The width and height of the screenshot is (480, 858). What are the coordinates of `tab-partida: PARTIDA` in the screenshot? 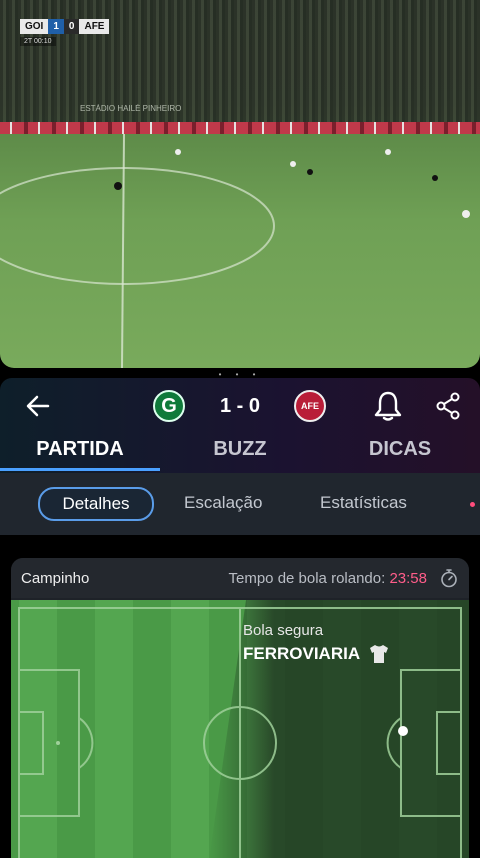 It's located at (80, 454).